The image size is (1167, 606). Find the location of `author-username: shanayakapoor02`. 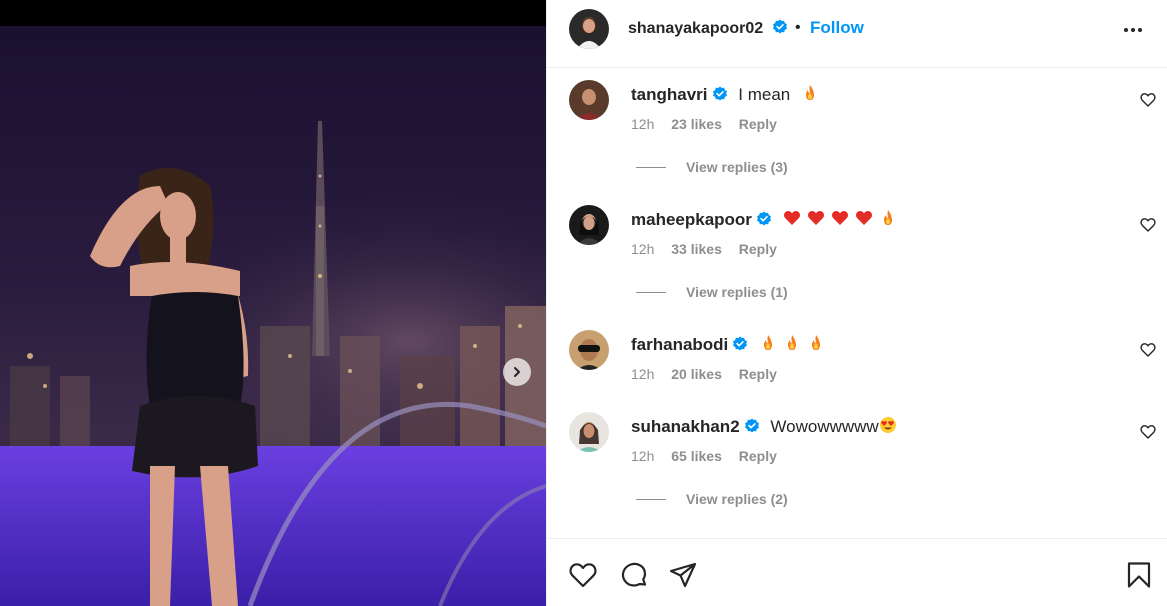

author-username: shanayakapoor02 is located at coordinates (708, 28).